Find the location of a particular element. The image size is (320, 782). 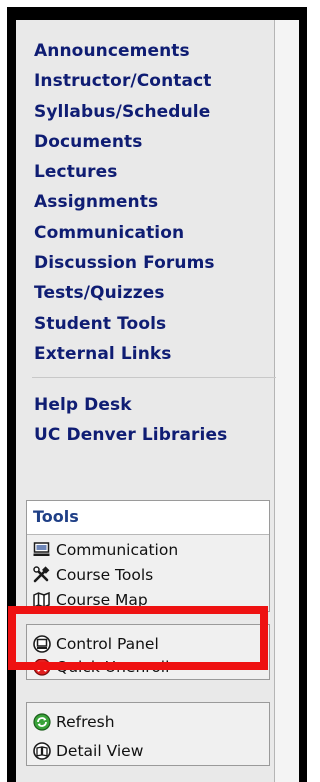

course-map-clip: Course Map is located at coordinates (148, 599).